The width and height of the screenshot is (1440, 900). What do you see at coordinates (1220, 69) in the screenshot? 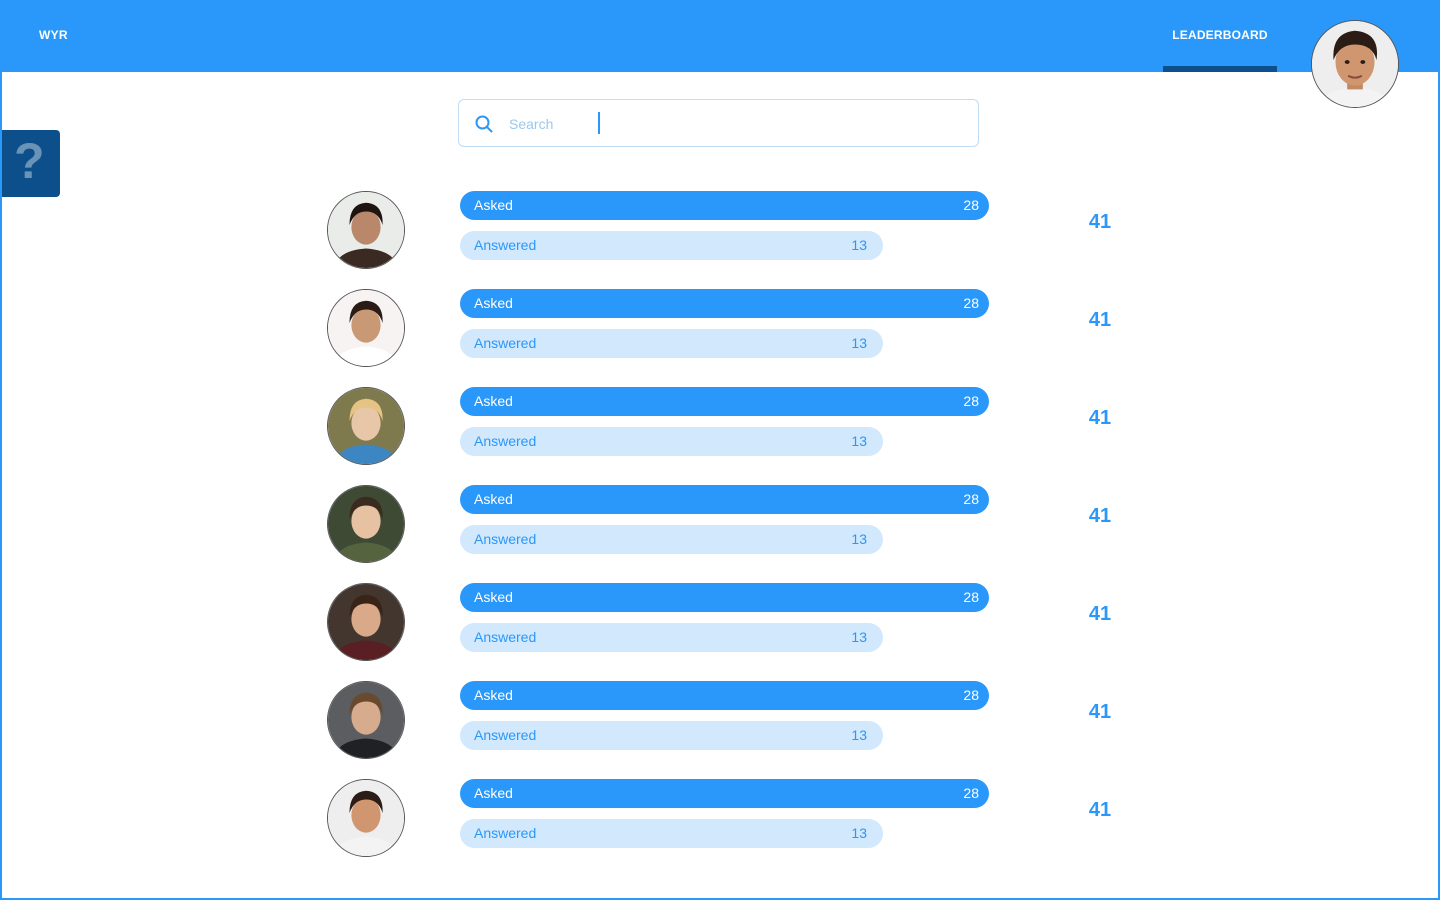
I see `active-tab-indicator` at bounding box center [1220, 69].